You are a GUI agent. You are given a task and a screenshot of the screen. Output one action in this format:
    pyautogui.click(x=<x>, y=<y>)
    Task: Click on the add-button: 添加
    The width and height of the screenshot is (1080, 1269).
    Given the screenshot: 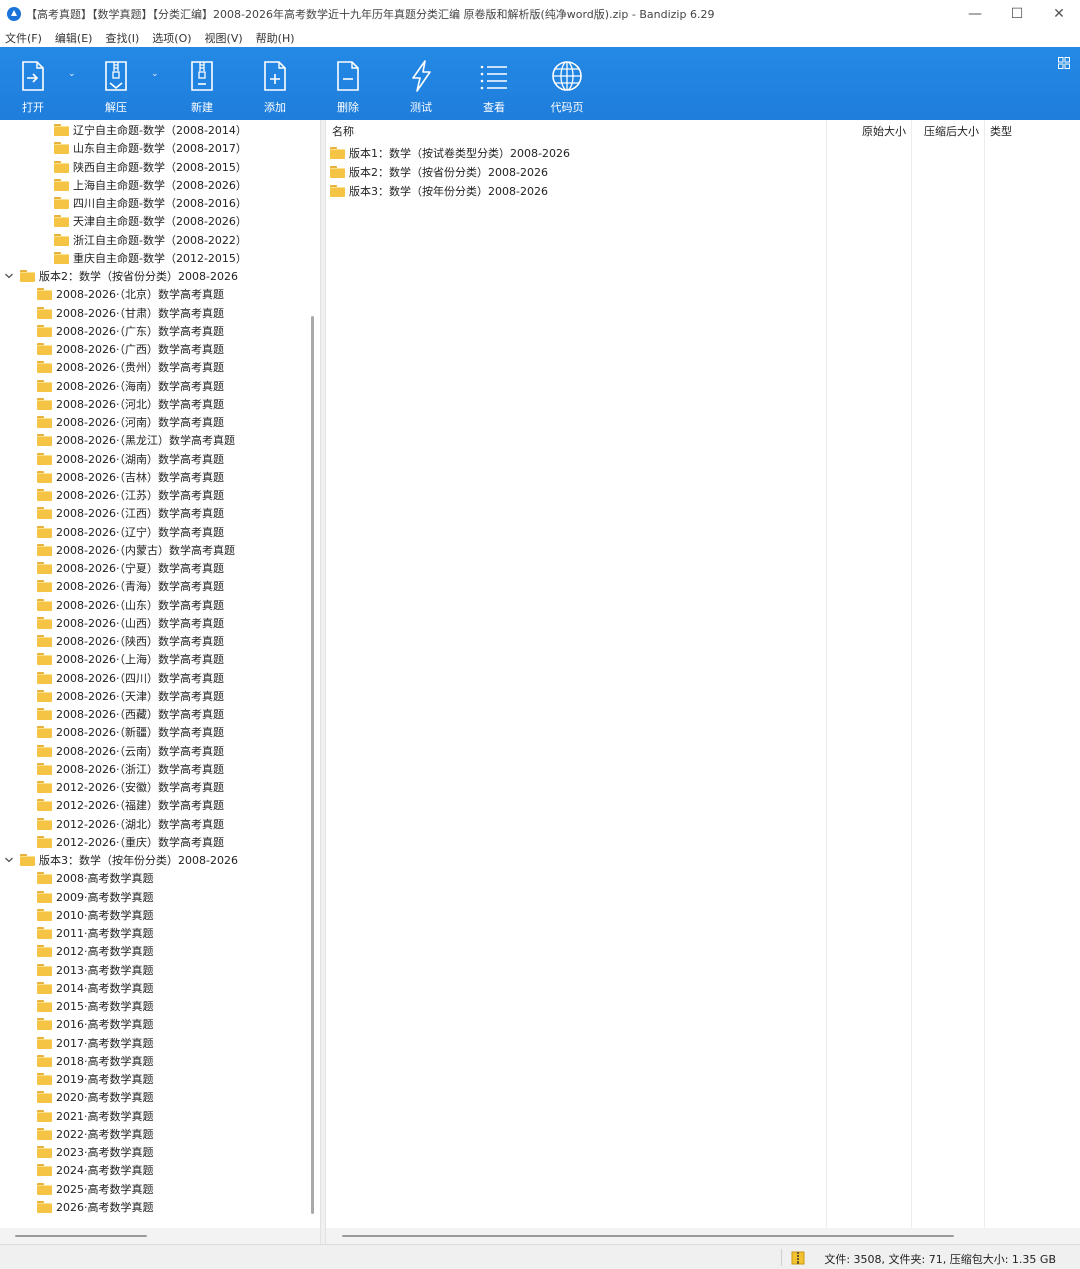 What is the action you would take?
    pyautogui.click(x=275, y=83)
    